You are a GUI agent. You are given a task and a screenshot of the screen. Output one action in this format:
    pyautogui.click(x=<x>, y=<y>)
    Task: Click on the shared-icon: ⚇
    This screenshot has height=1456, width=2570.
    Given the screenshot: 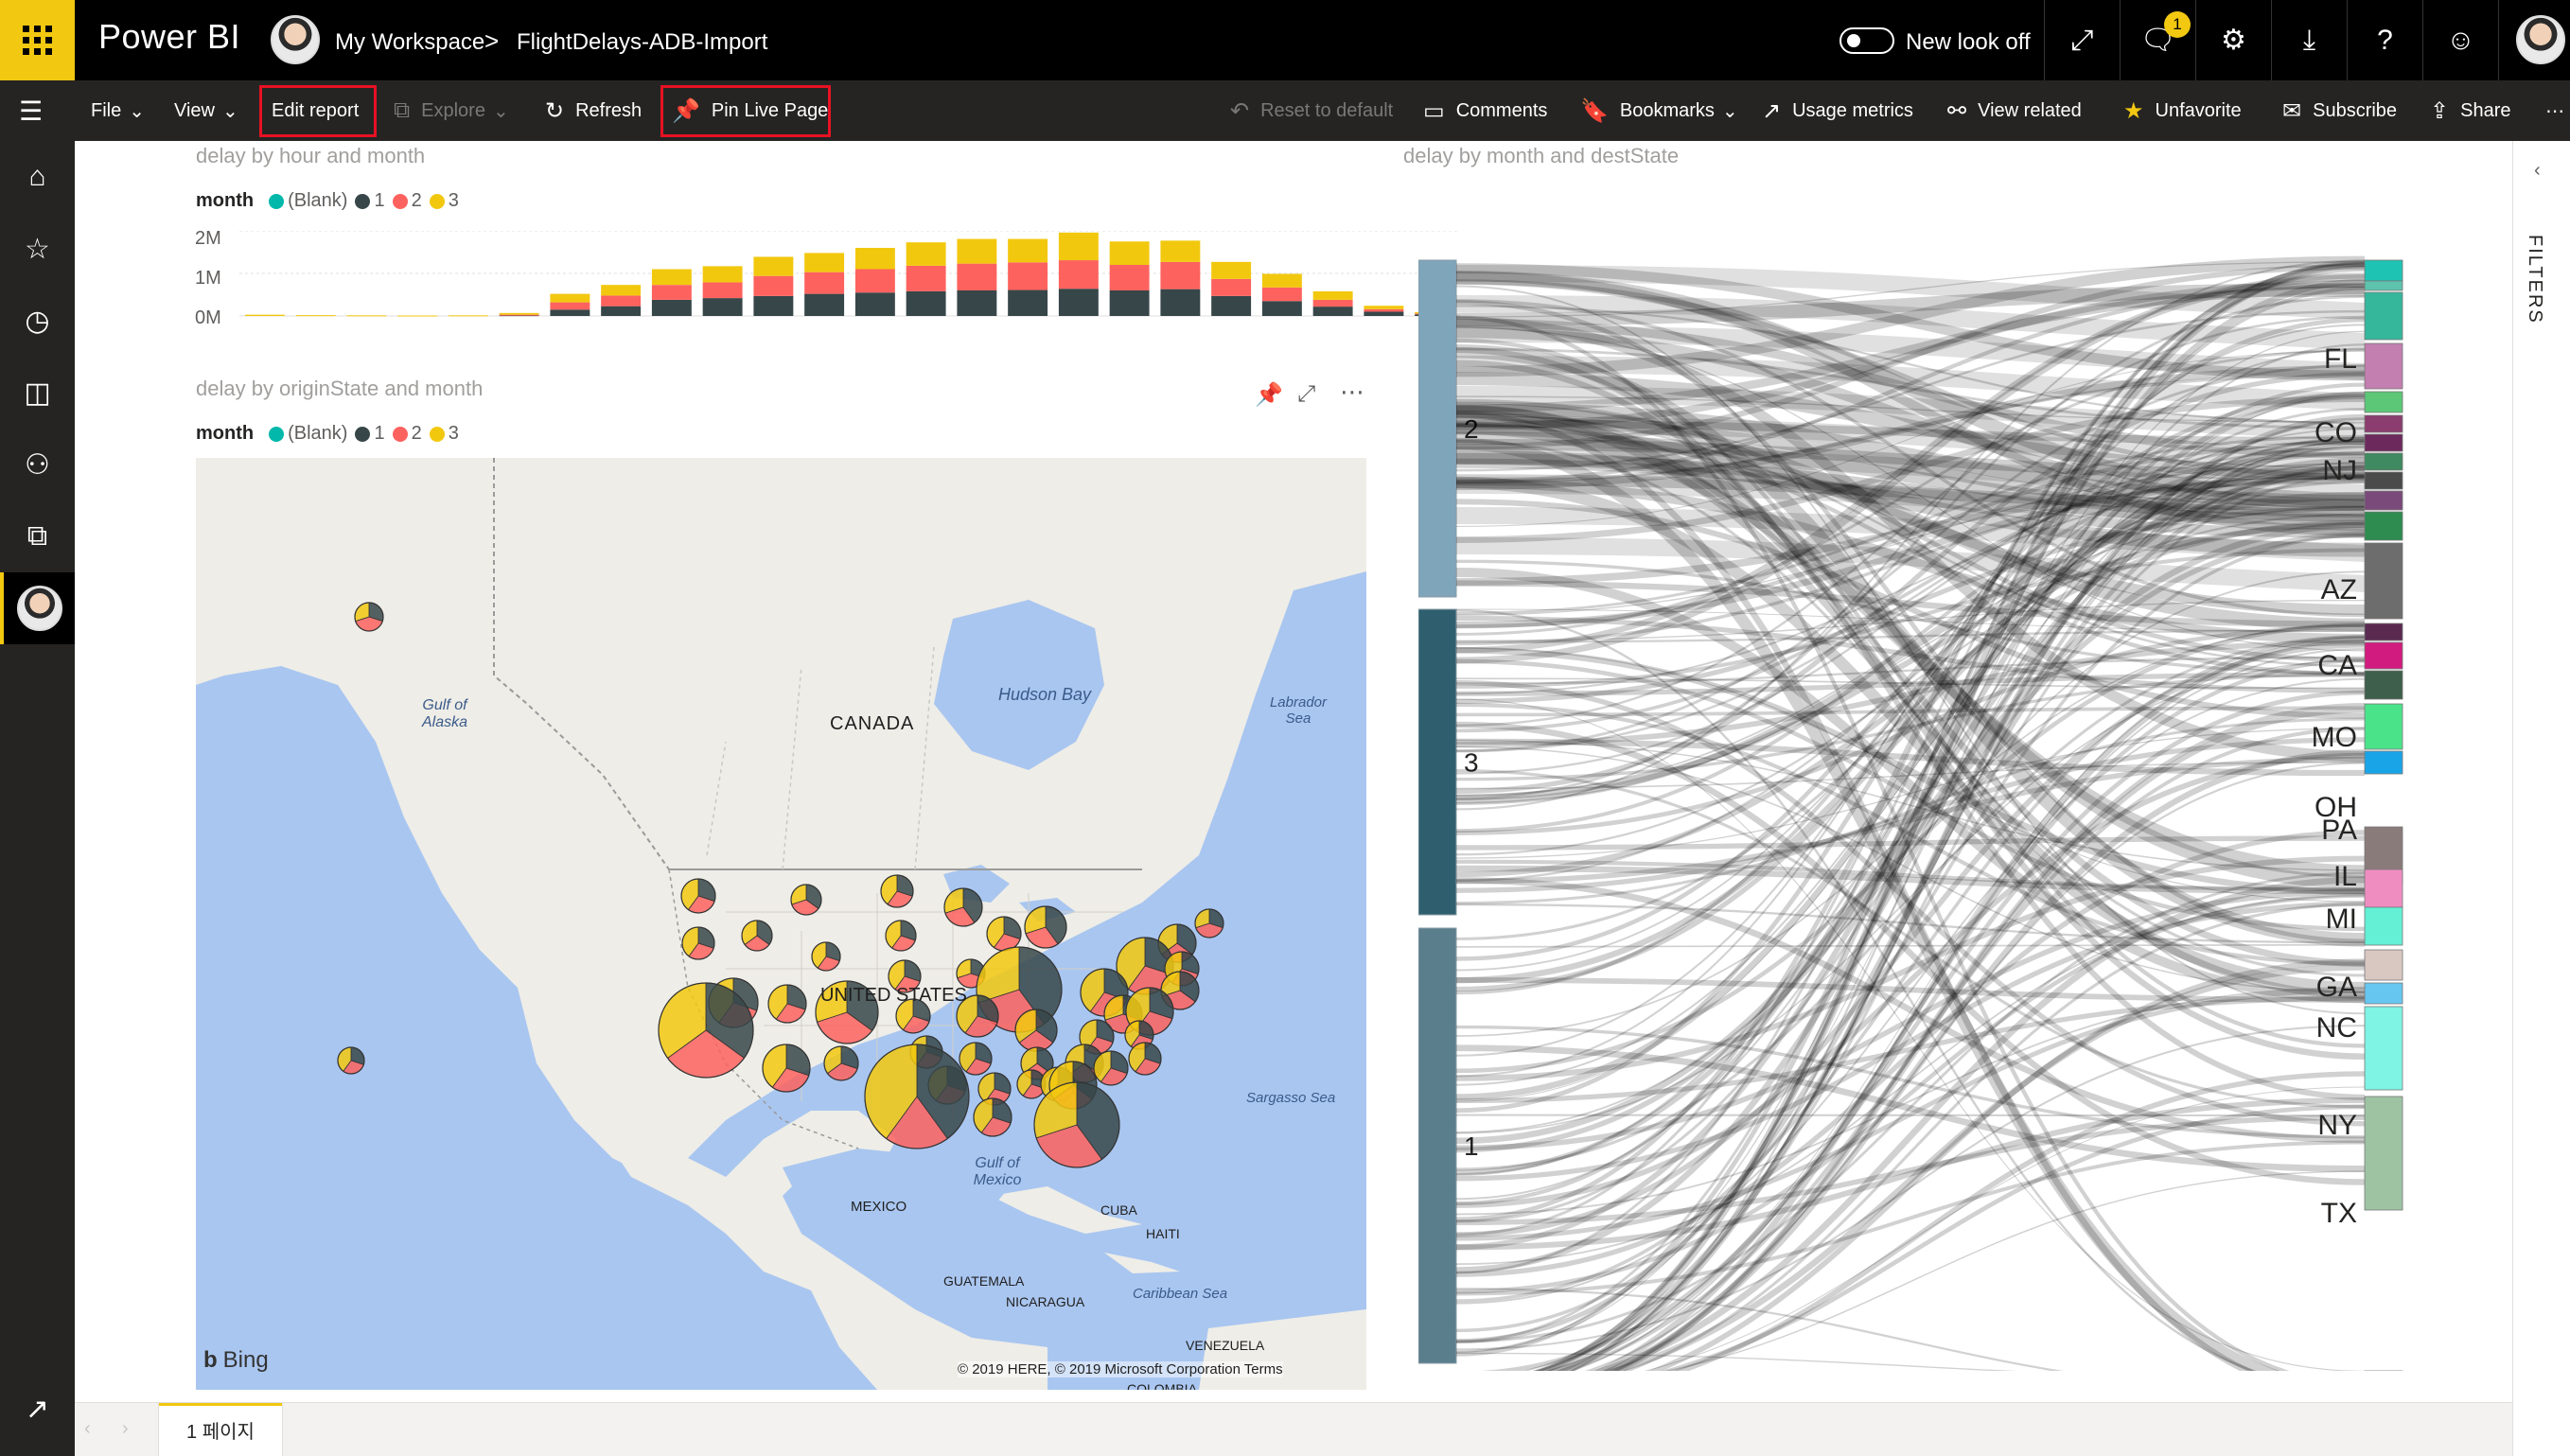 What is the action you would take?
    pyautogui.click(x=37, y=464)
    